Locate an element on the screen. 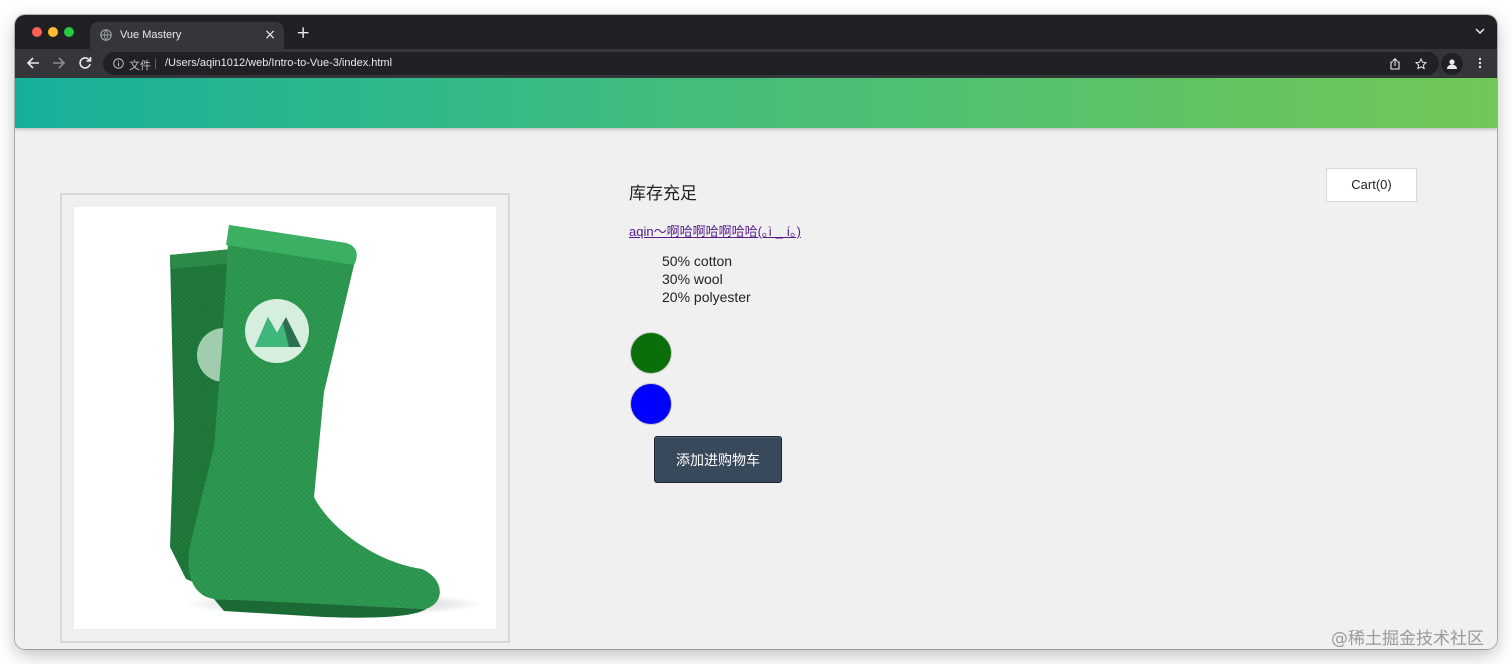 The width and height of the screenshot is (1512, 664). minimize-window-button is located at coordinates (53, 32).